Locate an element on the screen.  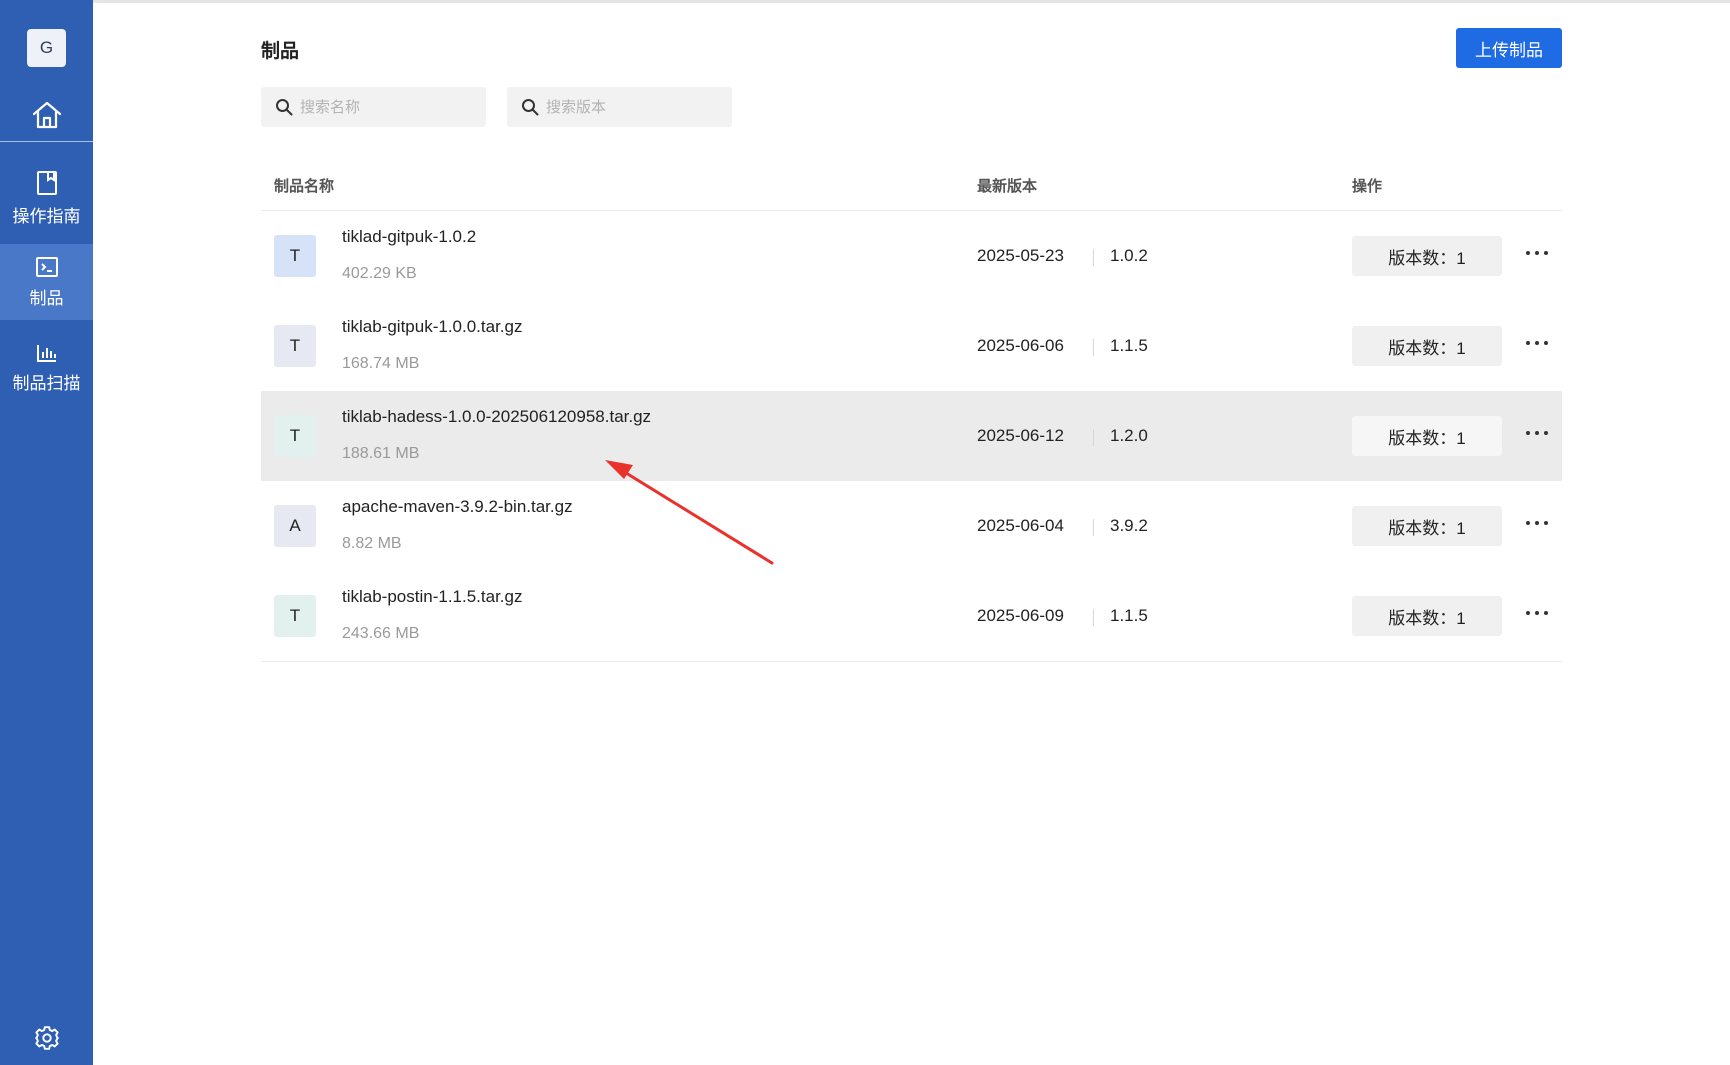
sidebar-item-label: 操作指南 is located at coordinates (46, 216).